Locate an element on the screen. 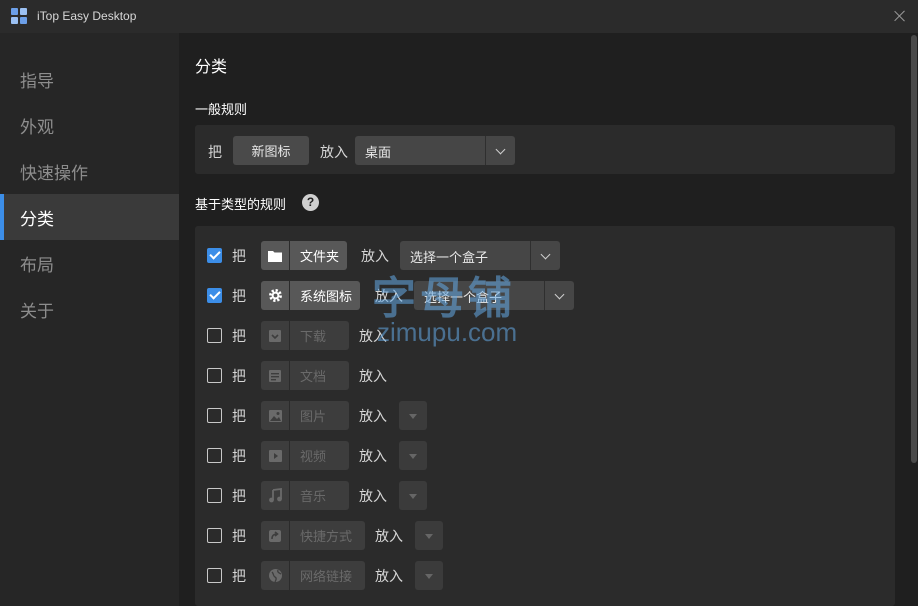 This screenshot has height=606, width=918. type-label: 快捷方式 is located at coordinates (327, 535).